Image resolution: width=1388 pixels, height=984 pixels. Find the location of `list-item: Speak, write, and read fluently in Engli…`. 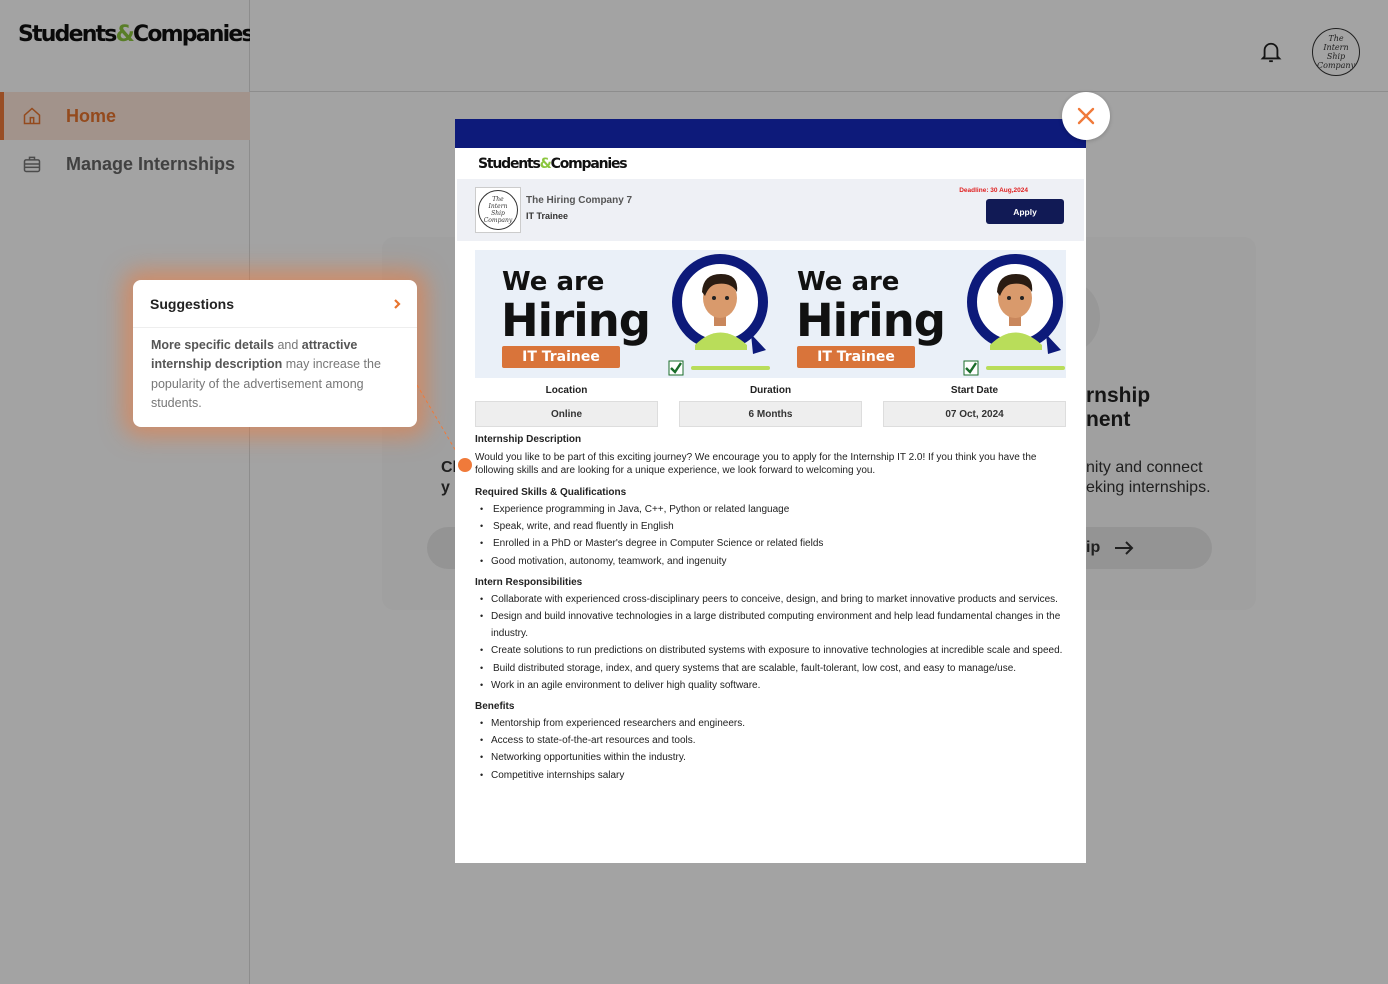

list-item: Speak, write, and read fluently in Engli… is located at coordinates (772, 526).